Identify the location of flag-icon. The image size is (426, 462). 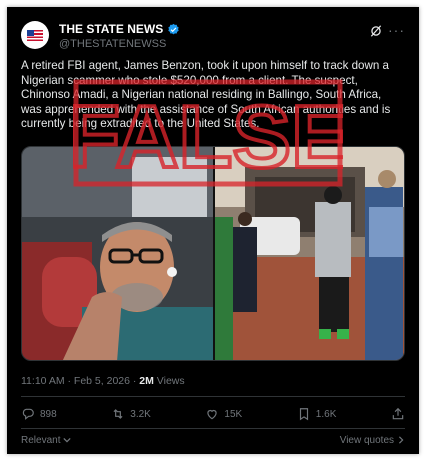
(35, 35).